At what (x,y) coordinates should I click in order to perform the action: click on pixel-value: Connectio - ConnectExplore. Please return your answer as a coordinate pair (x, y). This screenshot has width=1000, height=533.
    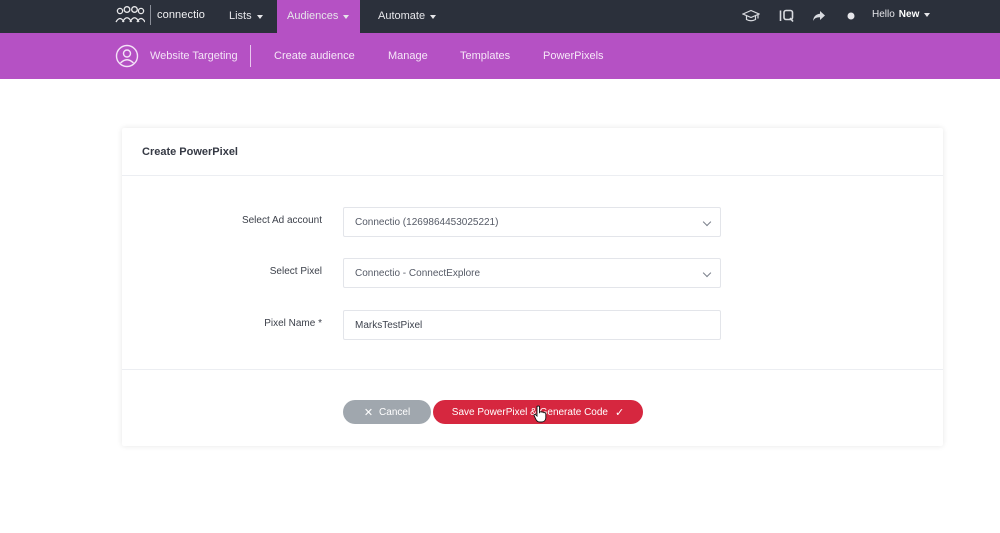
    Looking at the image, I should click on (418, 273).